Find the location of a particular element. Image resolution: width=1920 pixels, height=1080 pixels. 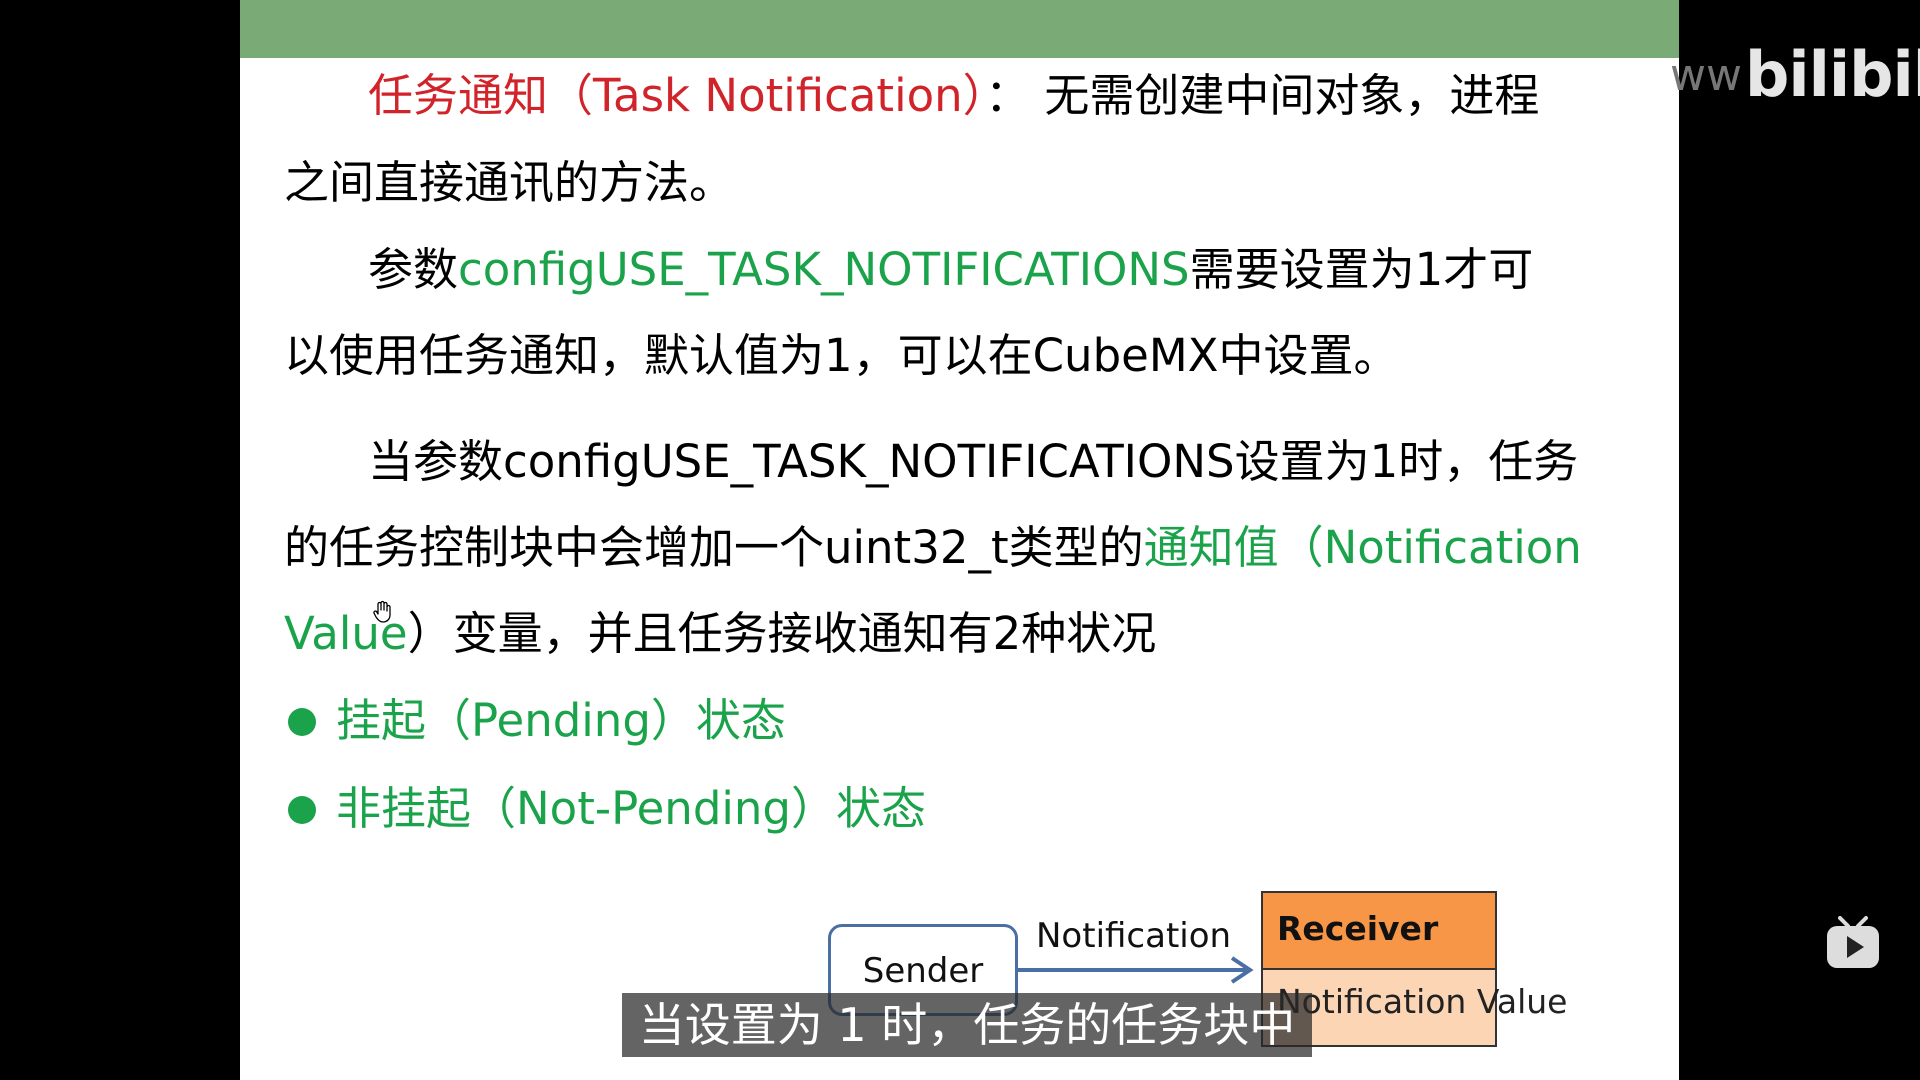

sender-label: Sender is located at coordinates (923, 971).